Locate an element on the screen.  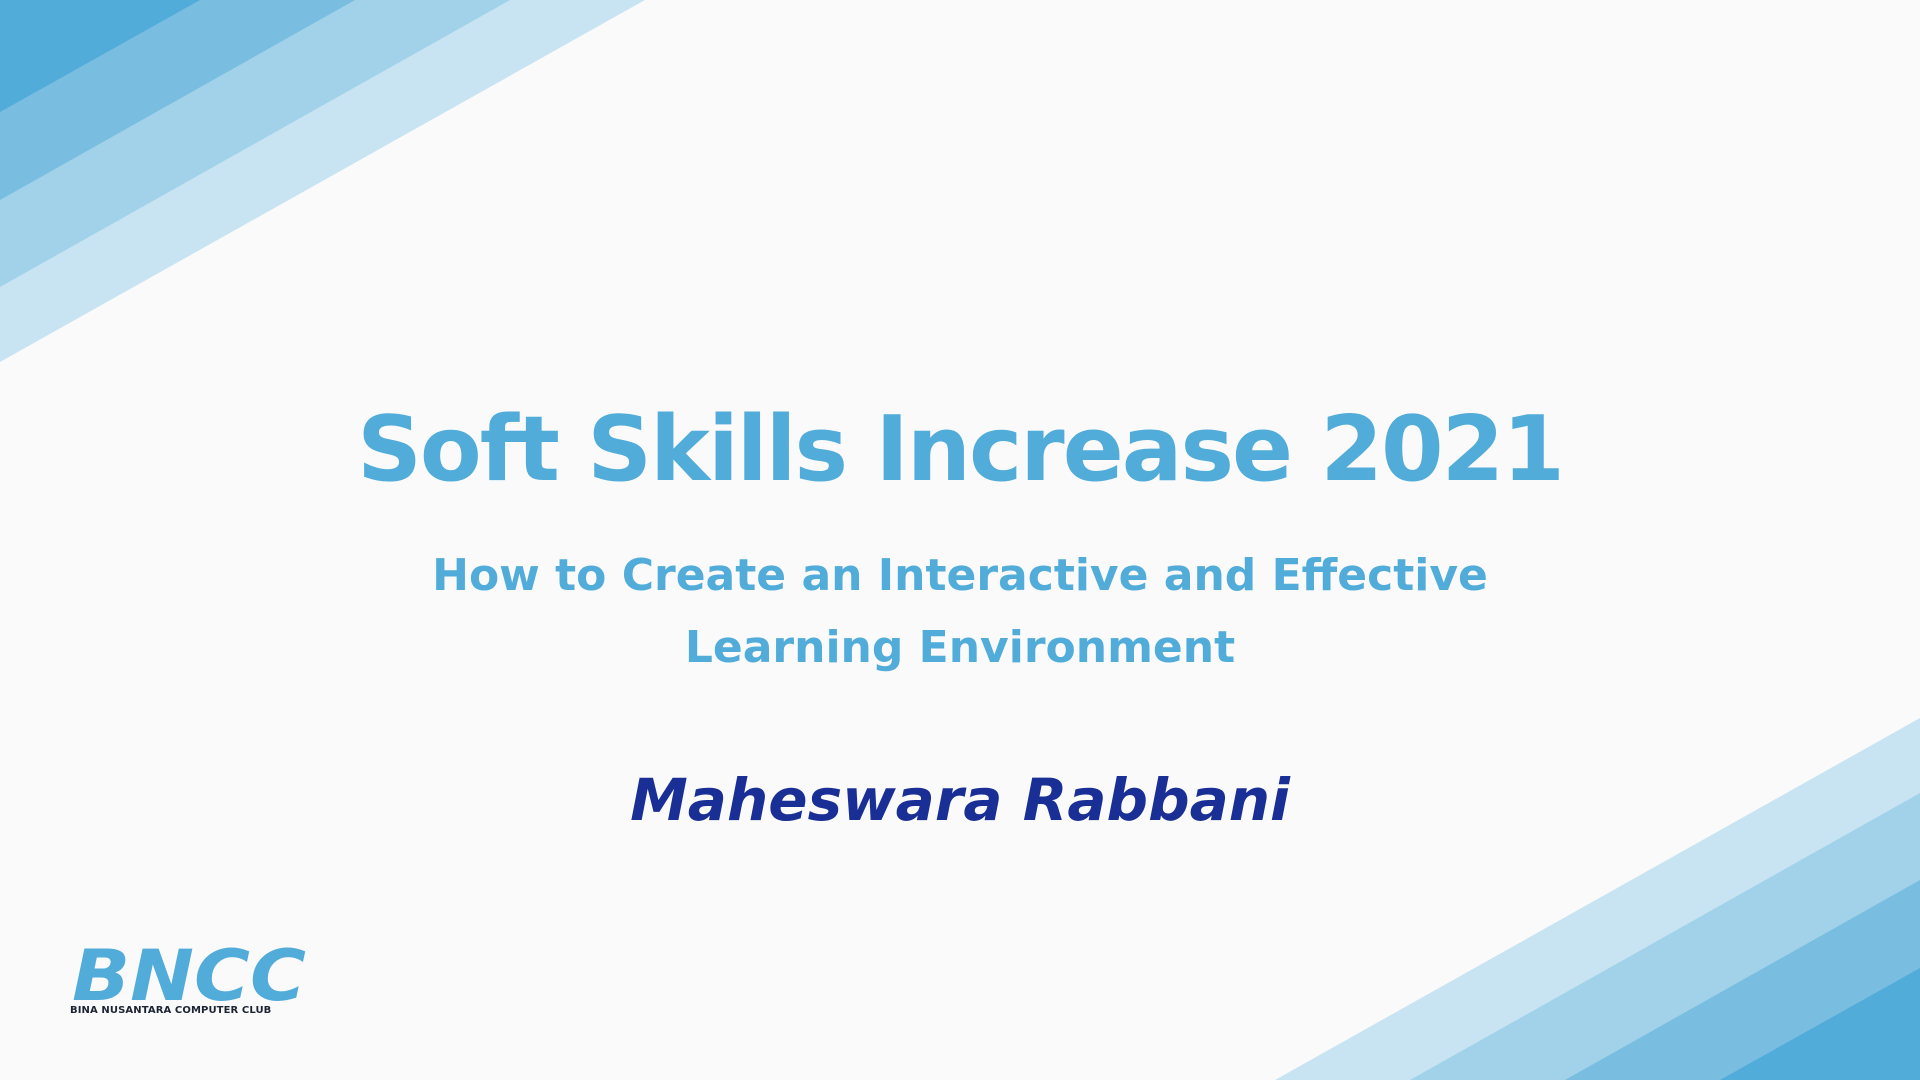
logo-mark-text: BNCC is located at coordinates (189, 973).